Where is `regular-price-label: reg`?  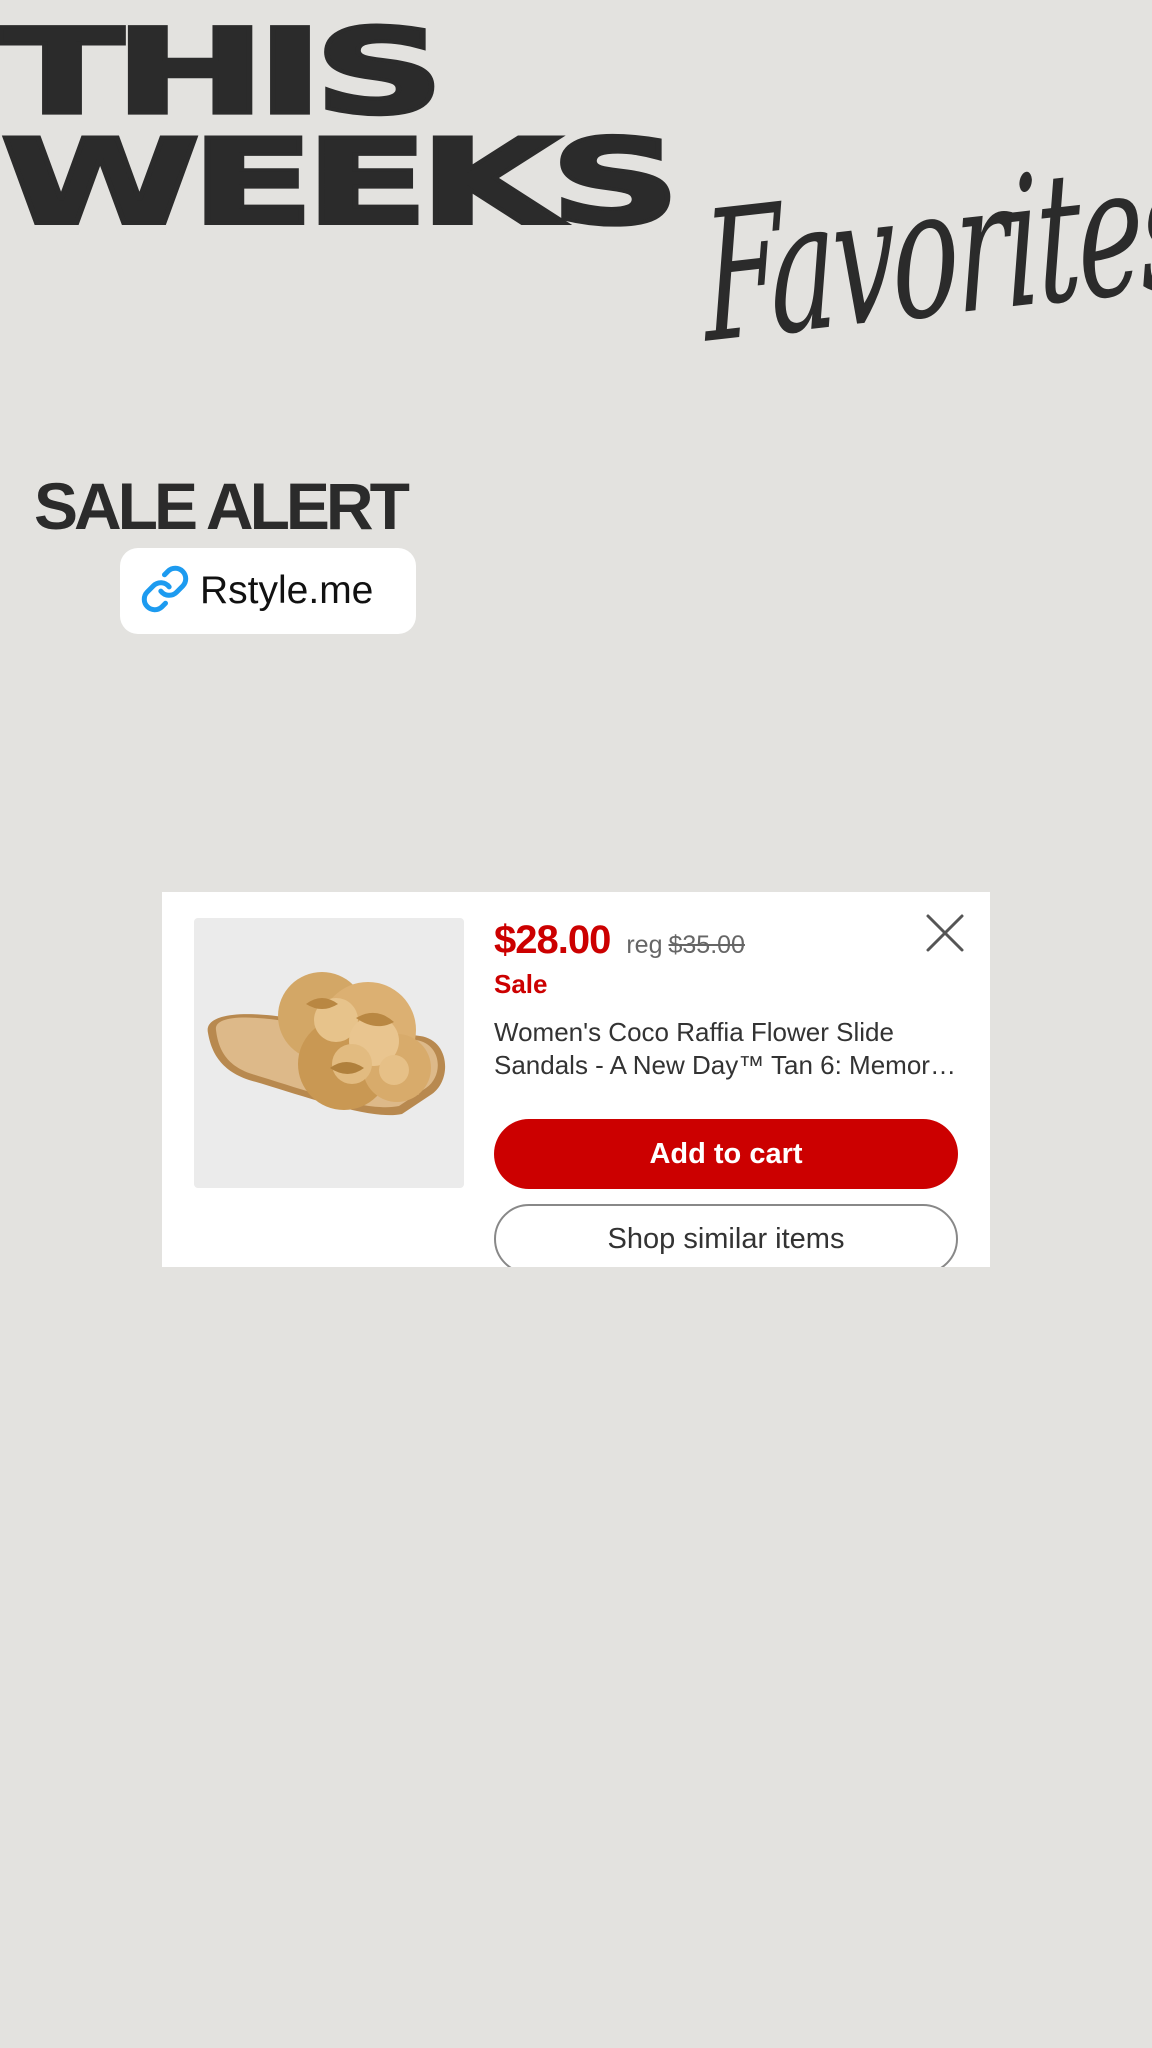 regular-price-label: reg is located at coordinates (644, 945).